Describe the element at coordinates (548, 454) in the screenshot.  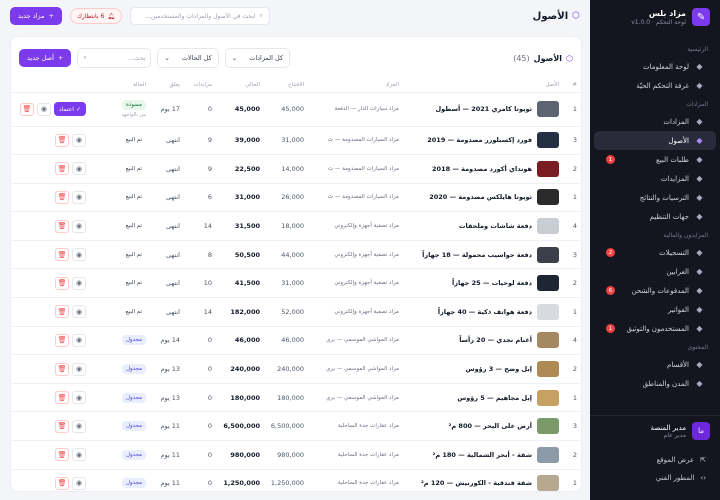
I see `asset-thumbnail` at that location.